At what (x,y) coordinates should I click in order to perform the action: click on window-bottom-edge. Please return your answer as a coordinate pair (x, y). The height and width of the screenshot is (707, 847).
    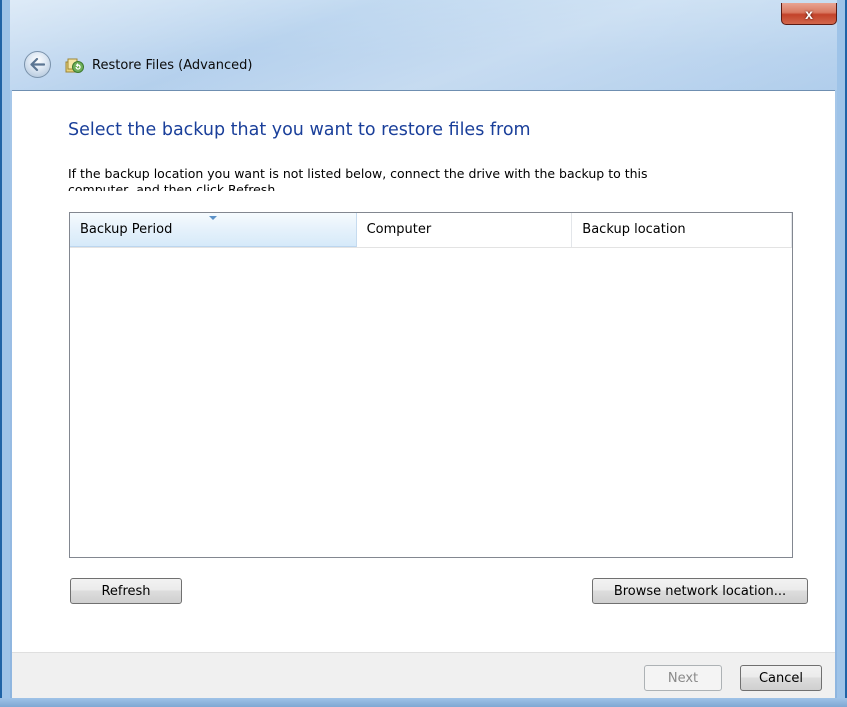
    Looking at the image, I should click on (423, 702).